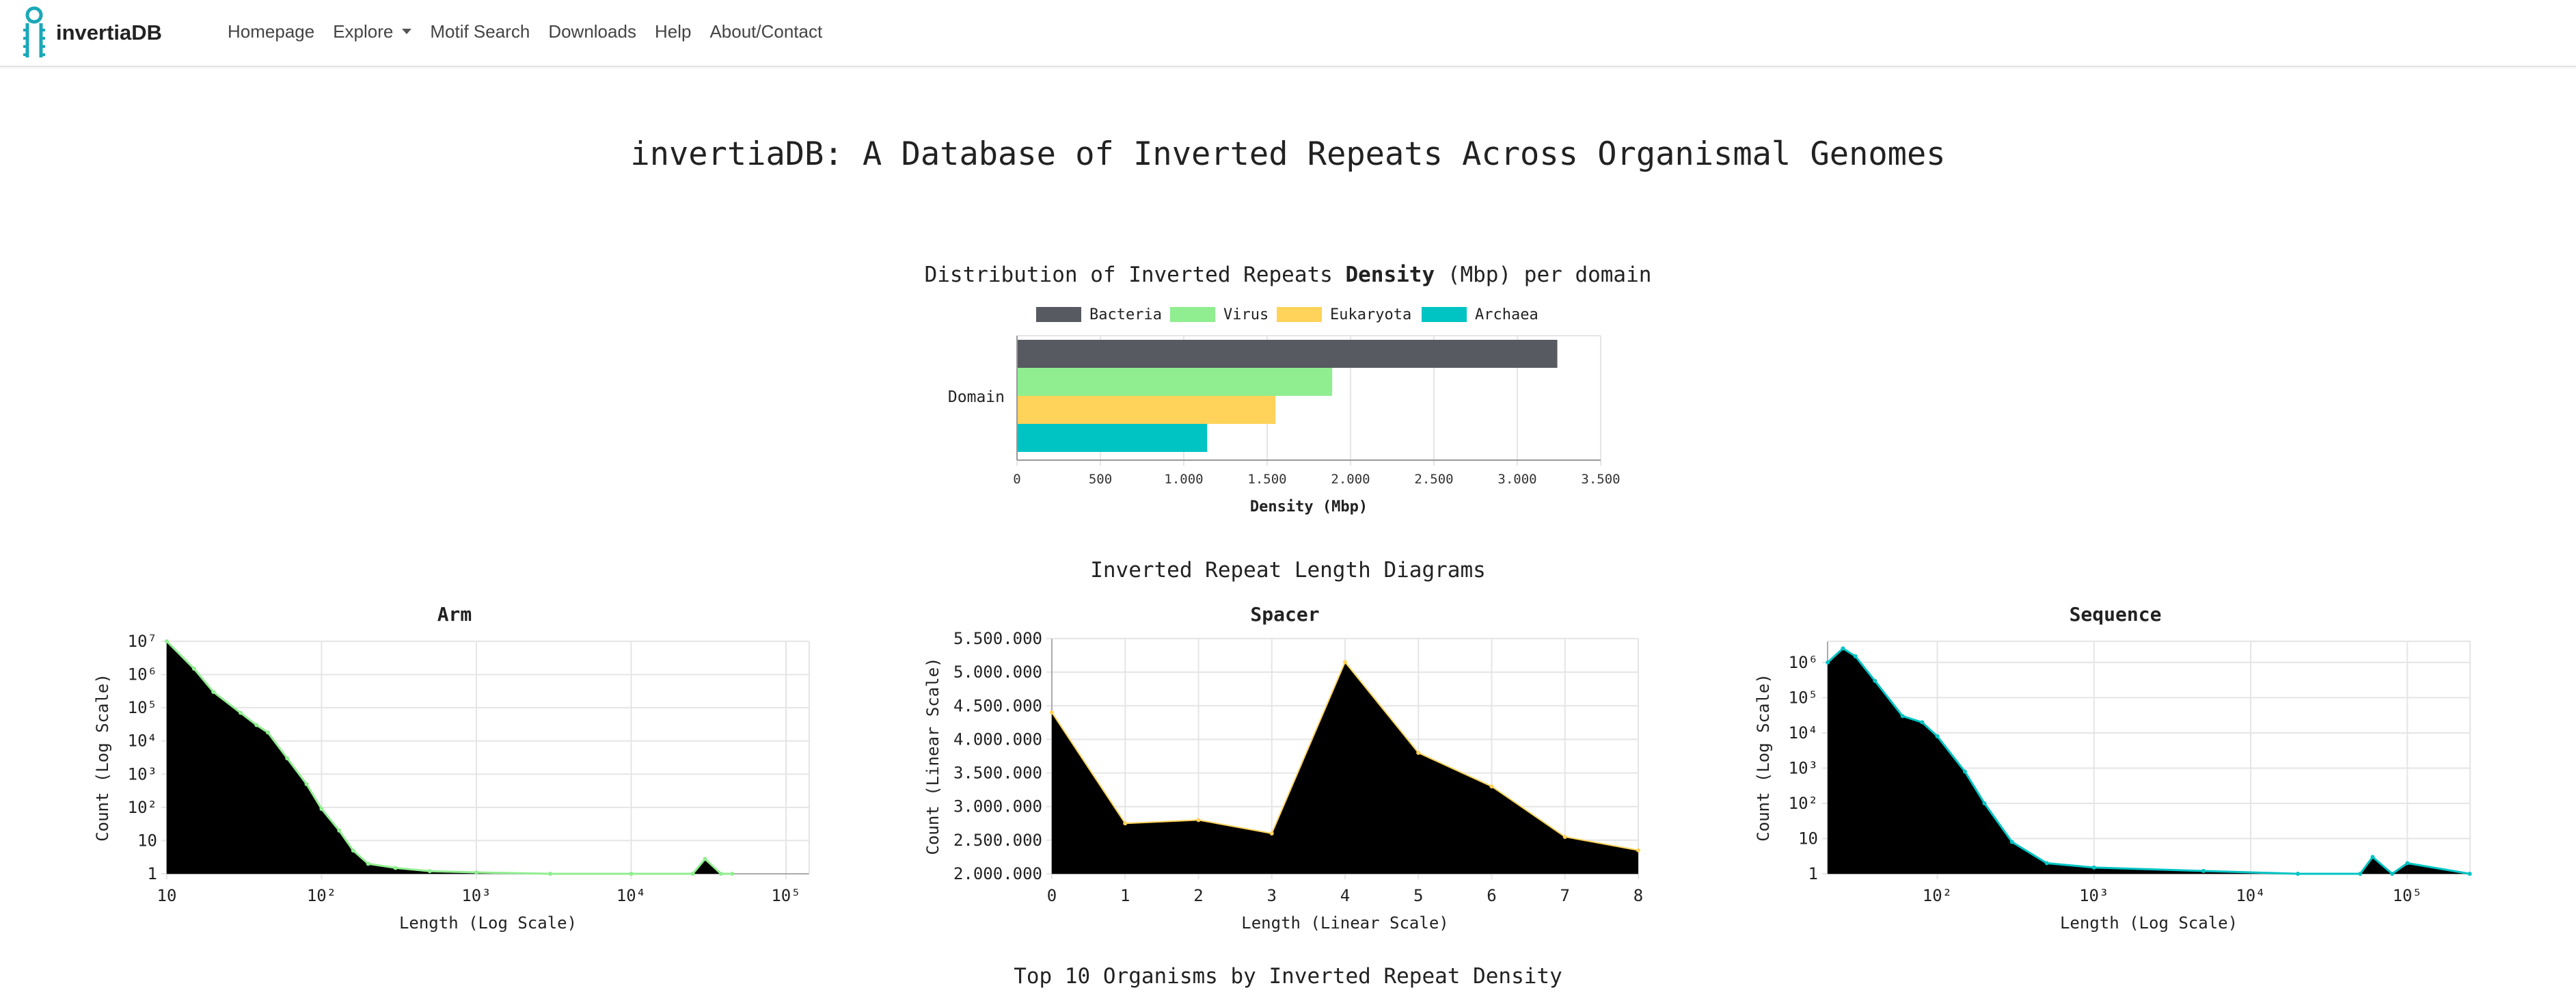  I want to click on x-tick-label: 7, so click(1565, 895).